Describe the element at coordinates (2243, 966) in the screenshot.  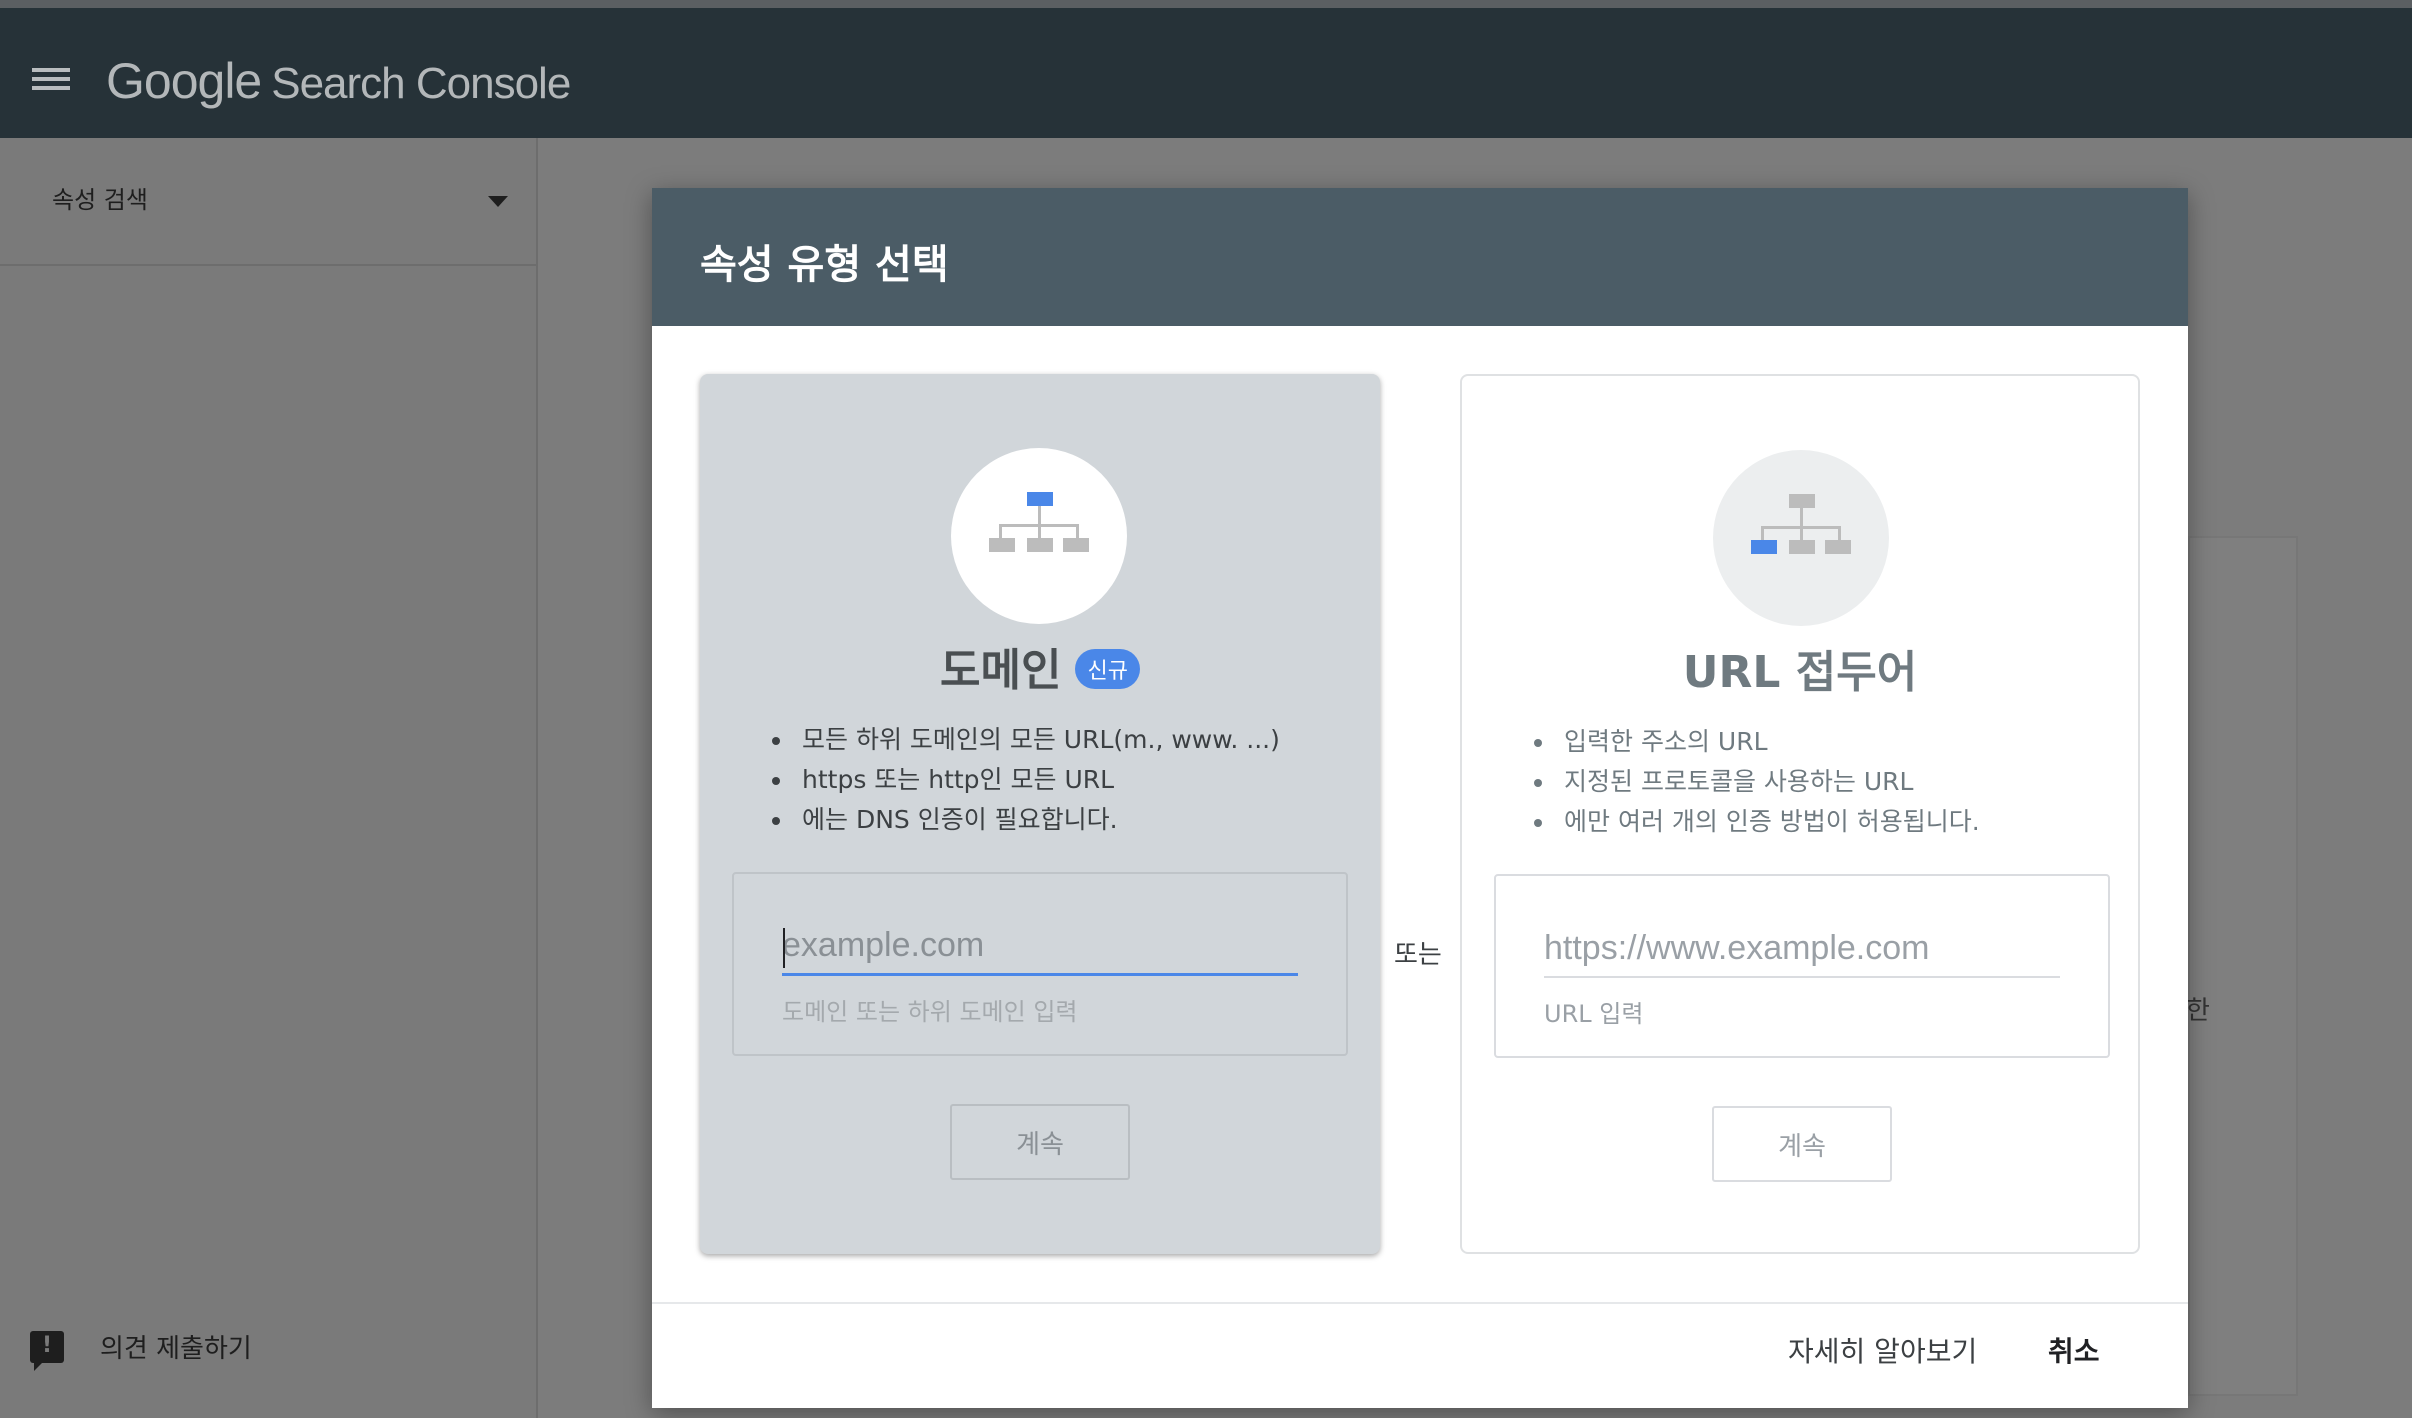
I see `background-card` at that location.